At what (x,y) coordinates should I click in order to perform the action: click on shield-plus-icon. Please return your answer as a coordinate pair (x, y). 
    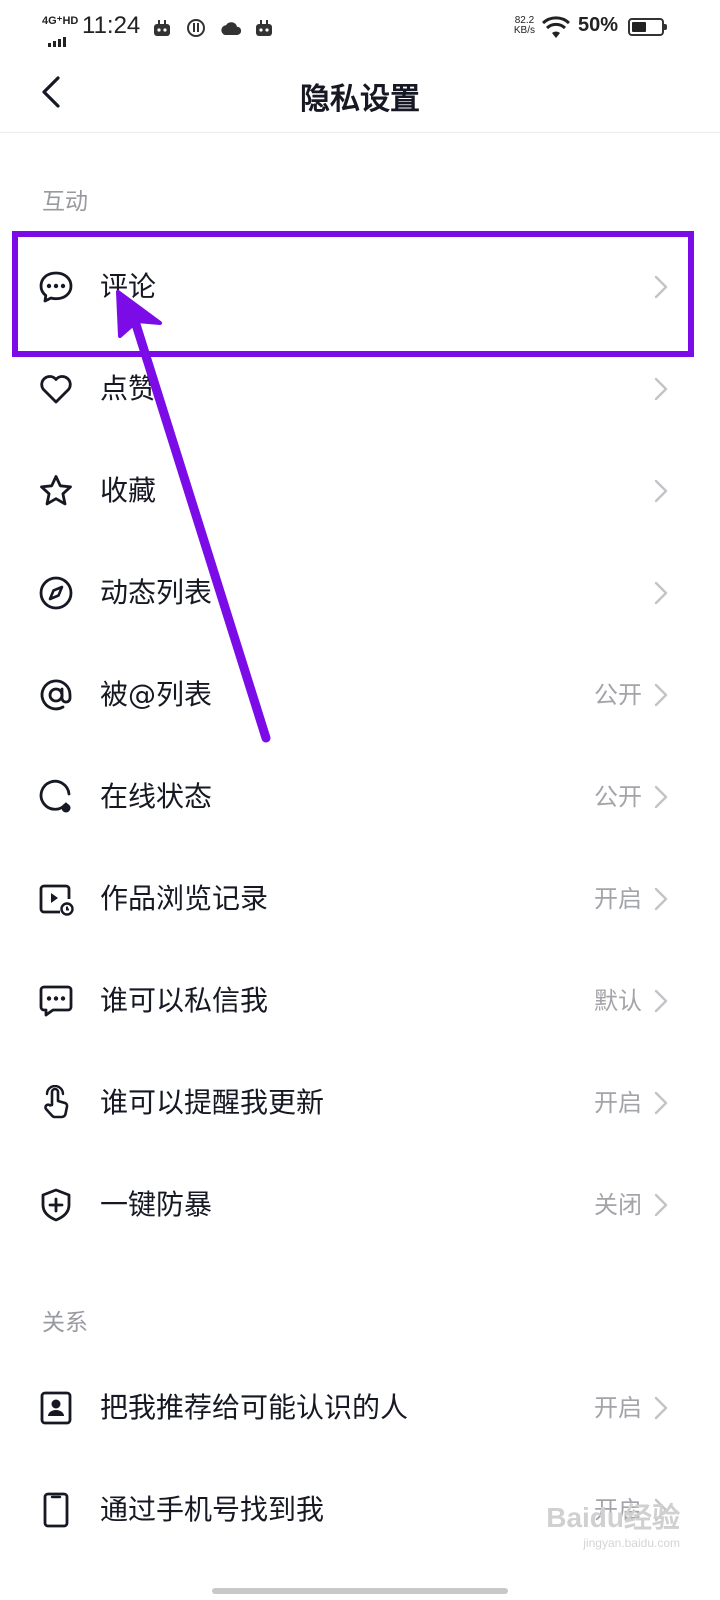
    Looking at the image, I should click on (56, 1205).